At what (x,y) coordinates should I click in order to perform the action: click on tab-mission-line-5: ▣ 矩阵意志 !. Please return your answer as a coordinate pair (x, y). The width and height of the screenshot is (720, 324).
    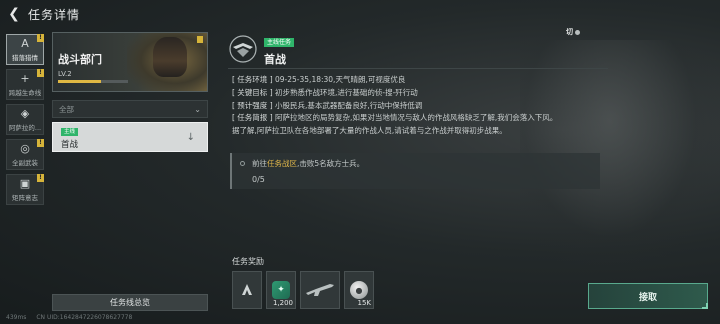
    Looking at the image, I should click on (25, 189).